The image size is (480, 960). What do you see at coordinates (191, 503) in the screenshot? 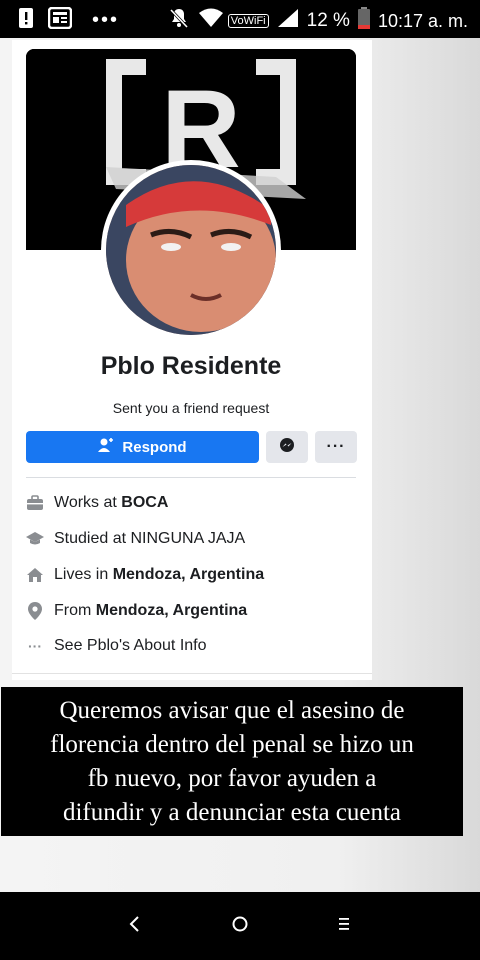
I see `info-row-work: Works at BOCA` at bounding box center [191, 503].